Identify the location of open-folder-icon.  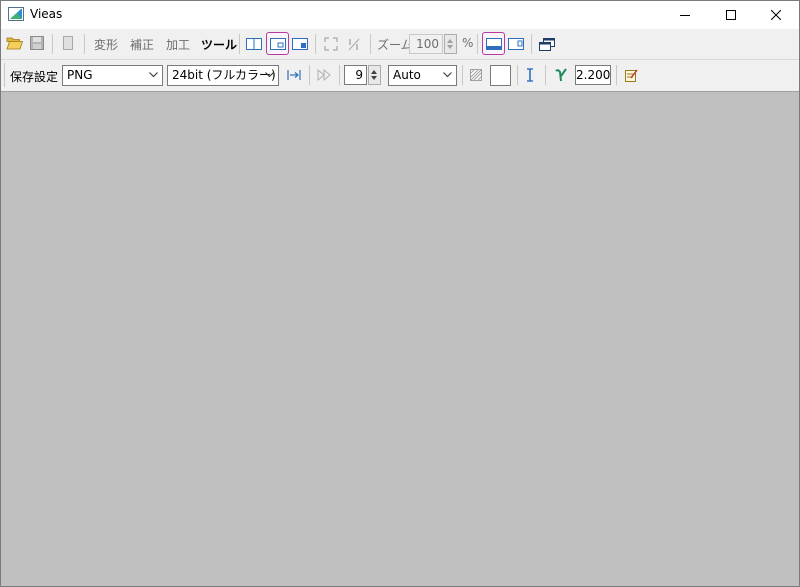
(14, 43).